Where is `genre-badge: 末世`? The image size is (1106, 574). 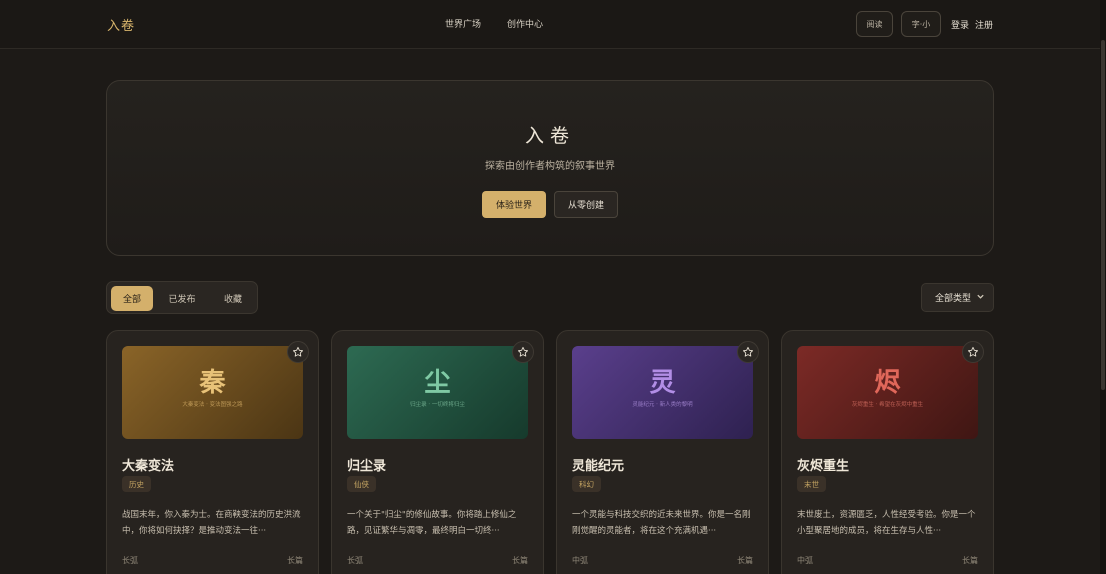
genre-badge: 末世 is located at coordinates (811, 484).